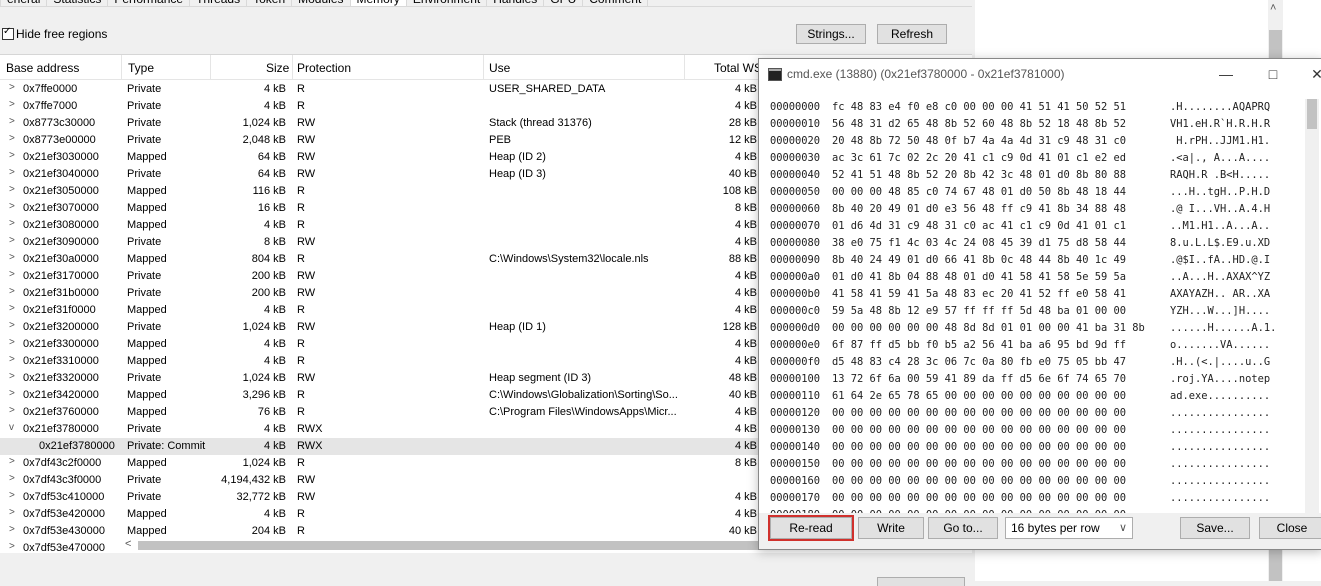  What do you see at coordinates (144, 497) in the screenshot?
I see `cell-type: Private` at bounding box center [144, 497].